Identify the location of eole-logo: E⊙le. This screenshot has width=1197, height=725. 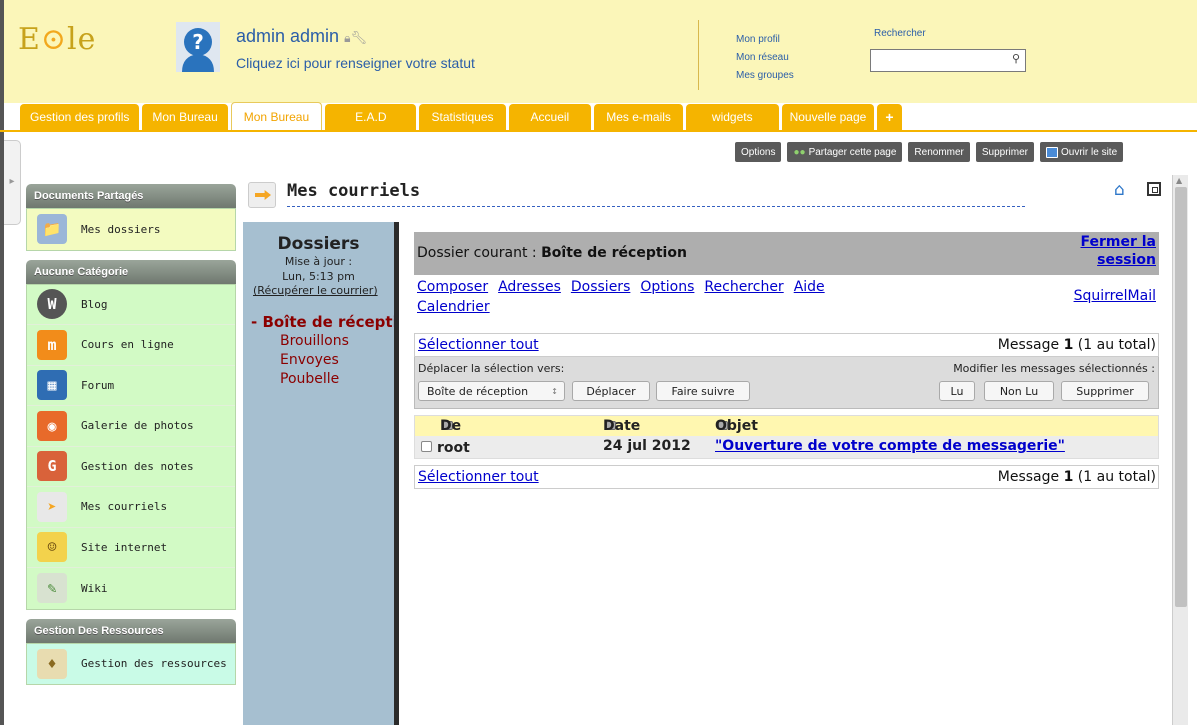
(57, 39).